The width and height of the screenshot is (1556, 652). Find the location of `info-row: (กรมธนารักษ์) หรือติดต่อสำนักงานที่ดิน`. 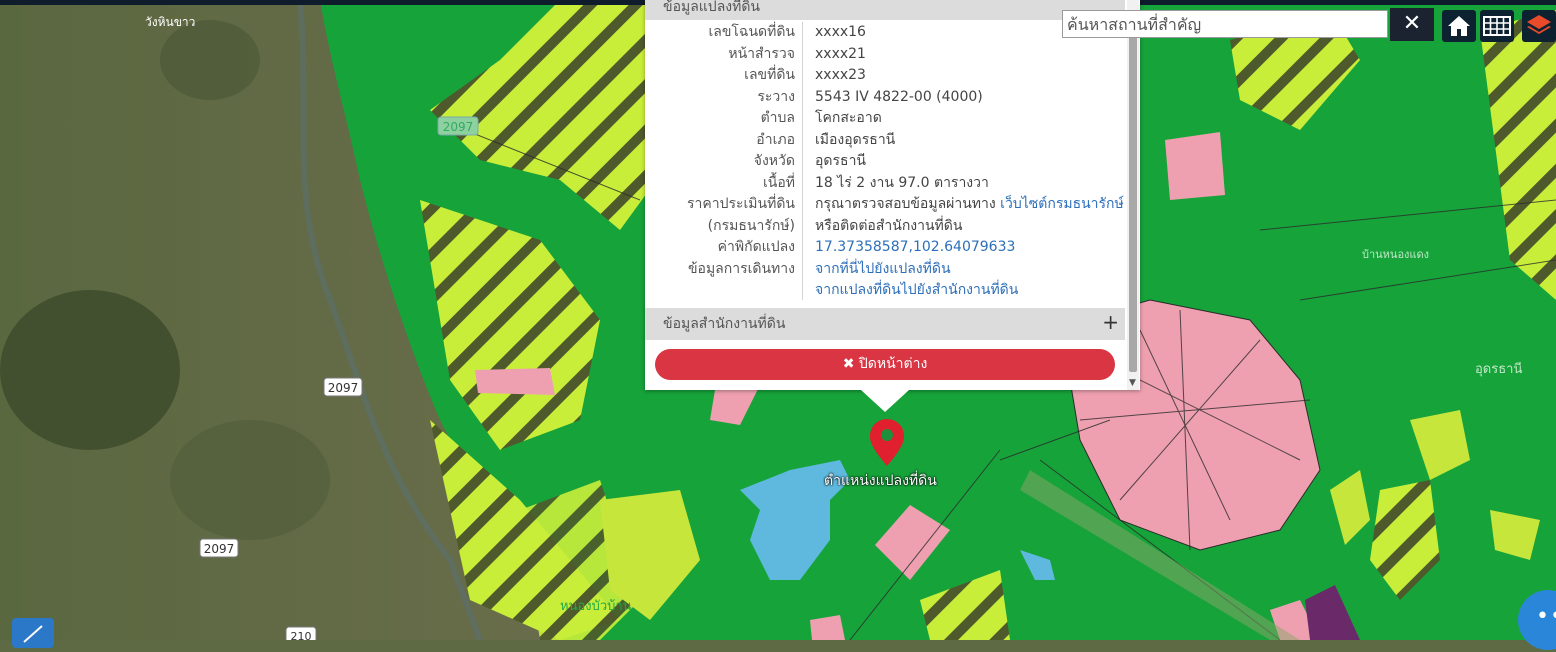

info-row: (กรมธนารักษ์) หรือติดต่อสำนักงานที่ดิน is located at coordinates (885, 227).